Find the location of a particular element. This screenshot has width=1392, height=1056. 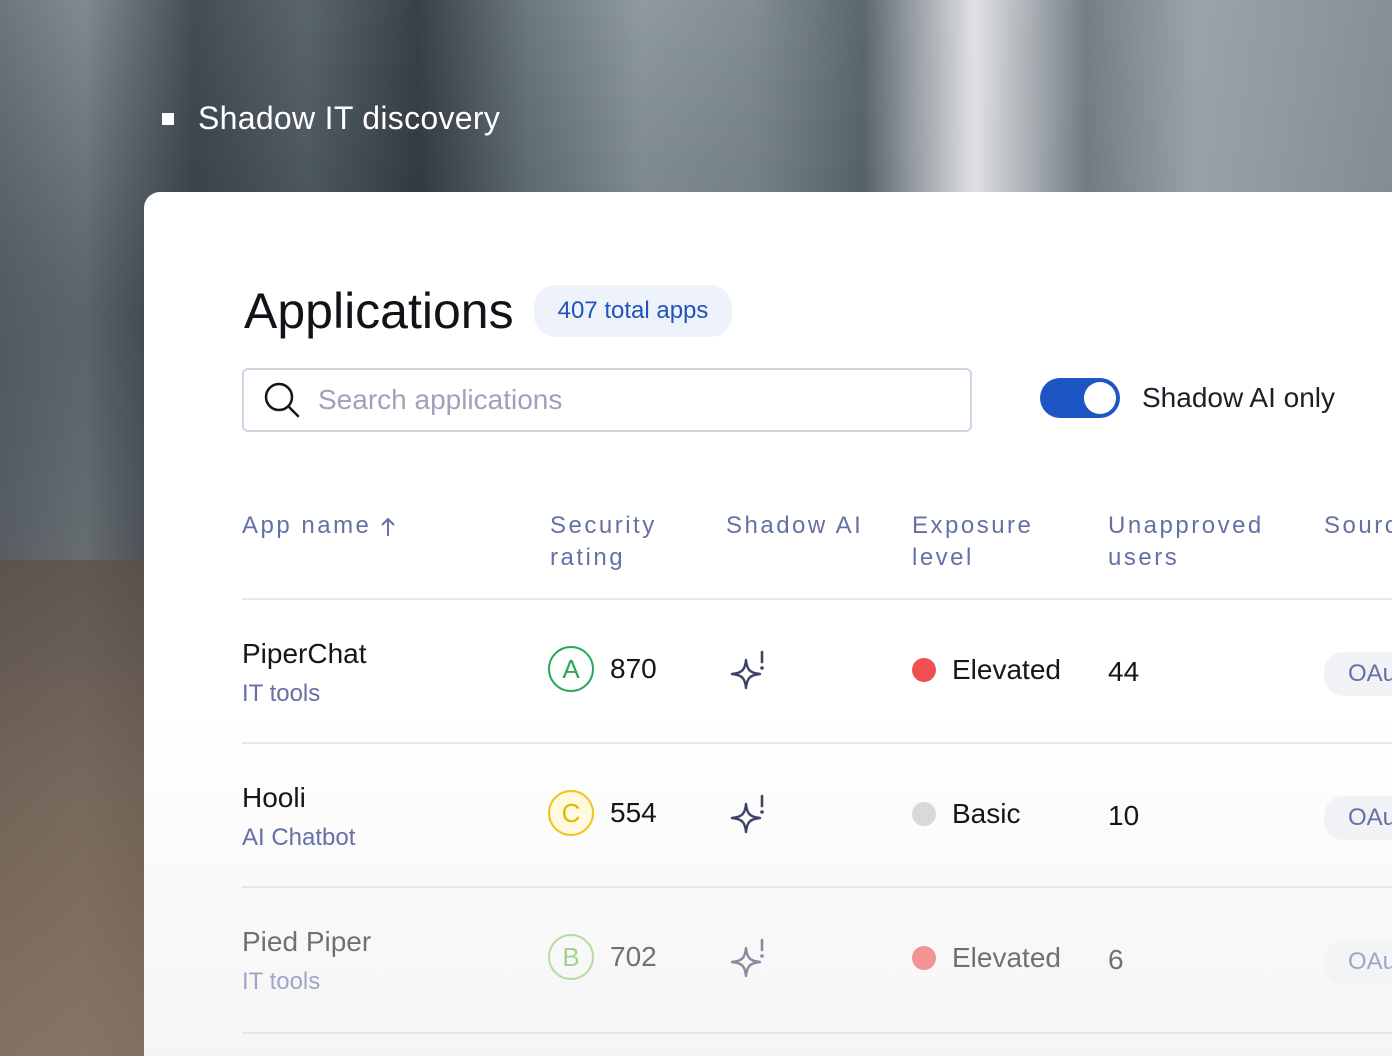

eyebrow: Shadow IT discovery is located at coordinates (331, 118).